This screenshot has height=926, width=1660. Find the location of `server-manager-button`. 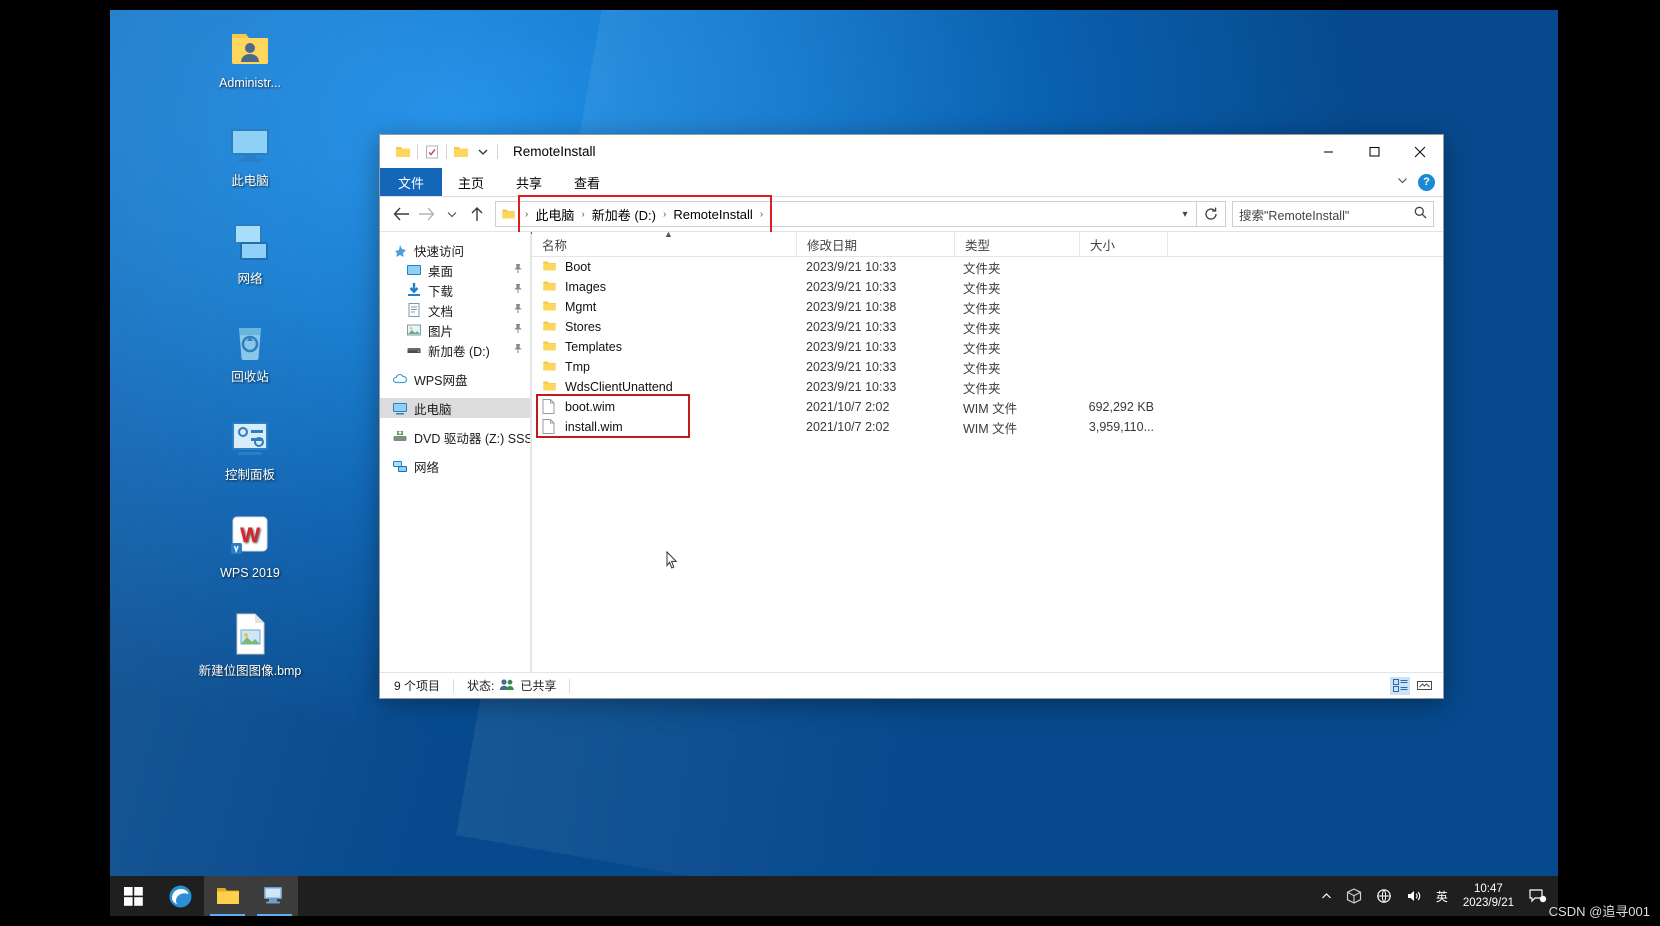

server-manager-button is located at coordinates (274, 896).